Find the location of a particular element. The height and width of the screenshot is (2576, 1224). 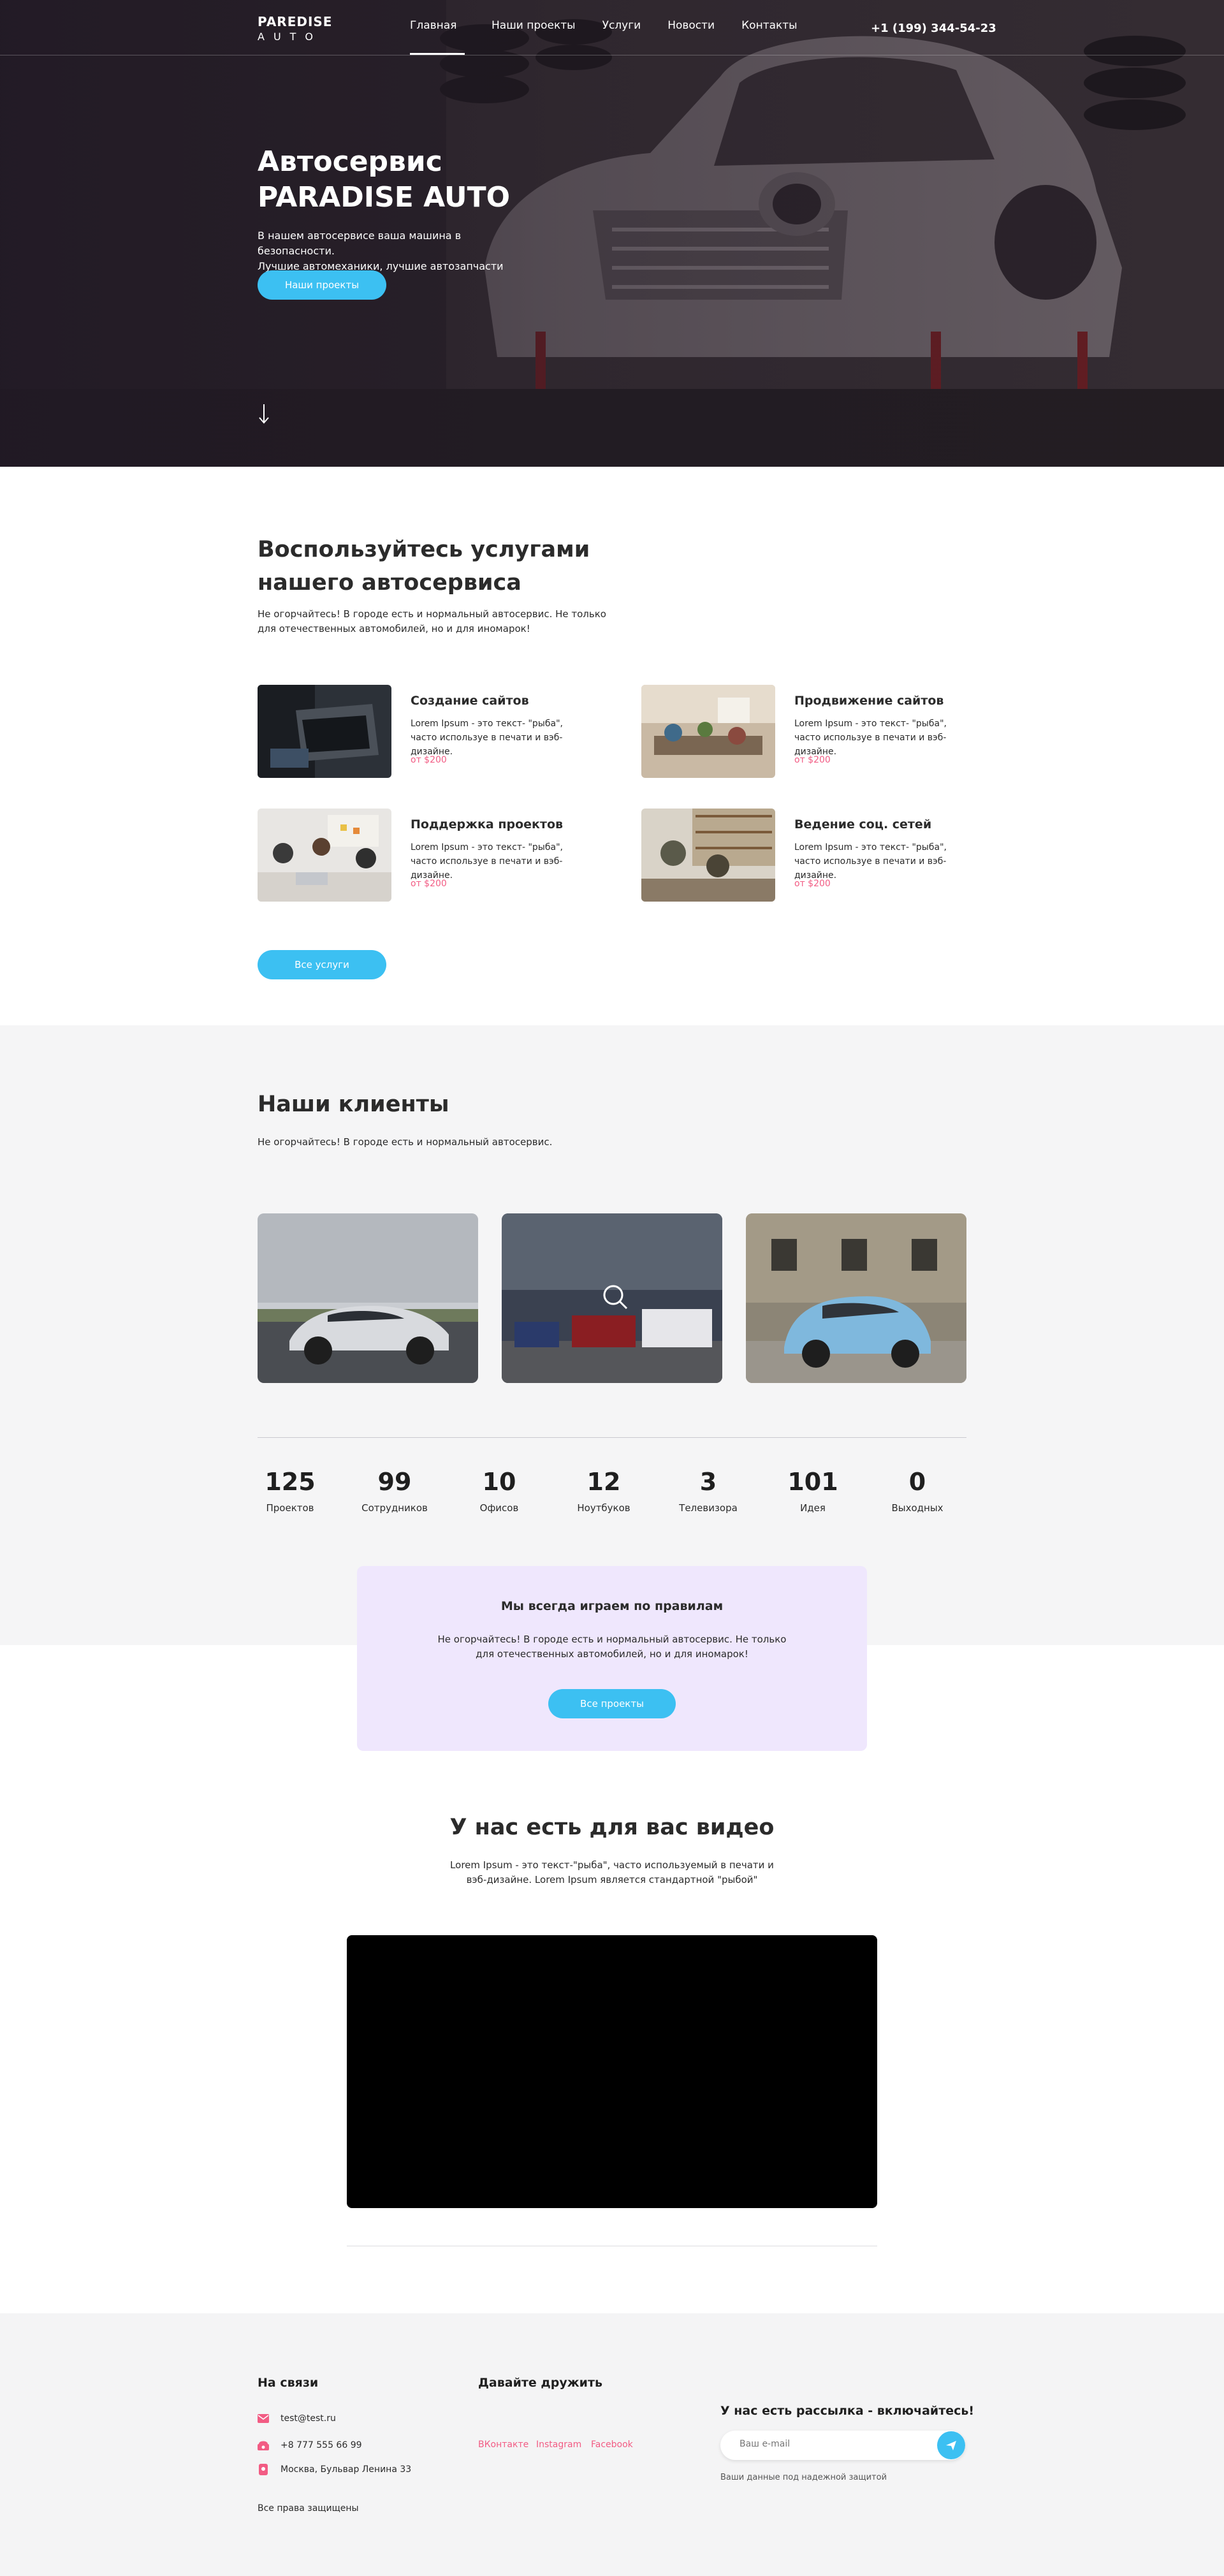

social-link-instagram: Instagram is located at coordinates (558, 2445).